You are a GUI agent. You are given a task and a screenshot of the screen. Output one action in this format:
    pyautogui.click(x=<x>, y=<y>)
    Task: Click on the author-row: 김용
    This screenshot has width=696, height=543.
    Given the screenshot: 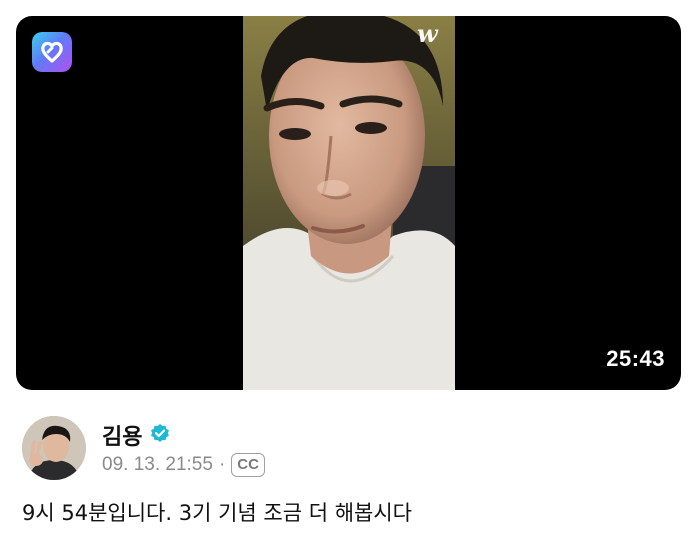 What is the action you would take?
    pyautogui.click(x=136, y=435)
    